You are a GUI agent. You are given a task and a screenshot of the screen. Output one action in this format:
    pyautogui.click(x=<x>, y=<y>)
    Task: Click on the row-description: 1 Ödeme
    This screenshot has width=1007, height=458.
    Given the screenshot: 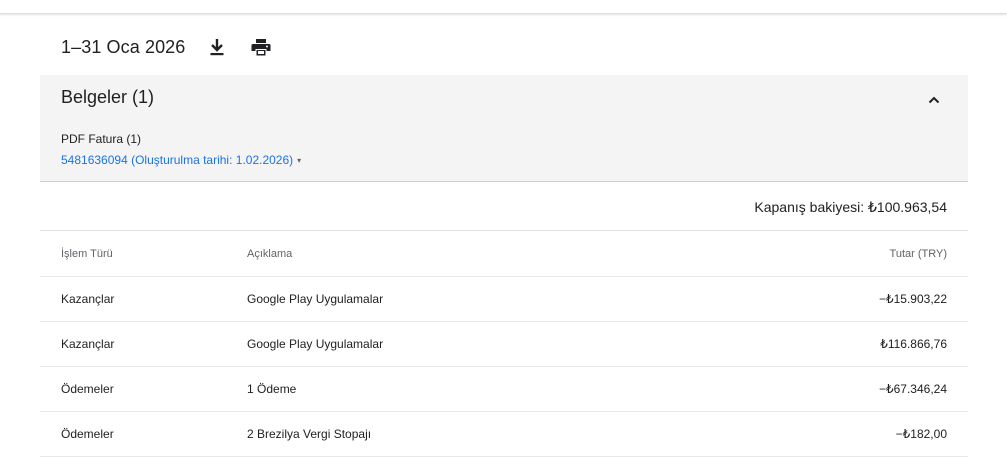 What is the action you would take?
    pyautogui.click(x=272, y=389)
    